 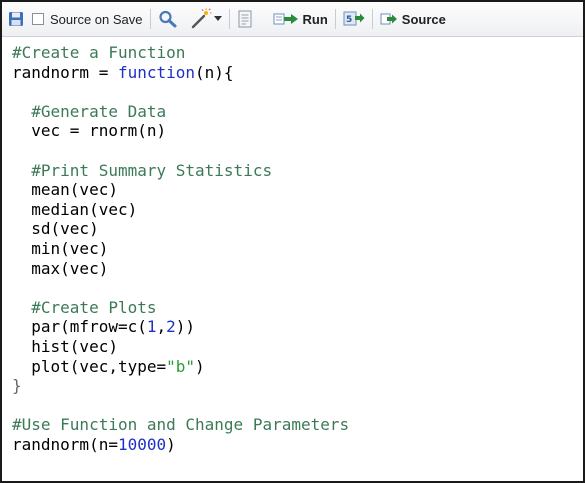 I want to click on code-line: randnorm = function(n){, so click(x=297, y=73).